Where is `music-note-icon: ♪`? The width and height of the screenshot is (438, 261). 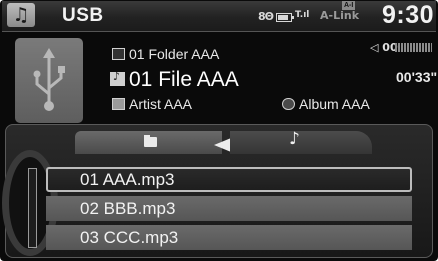 music-note-icon: ♪ is located at coordinates (294, 139).